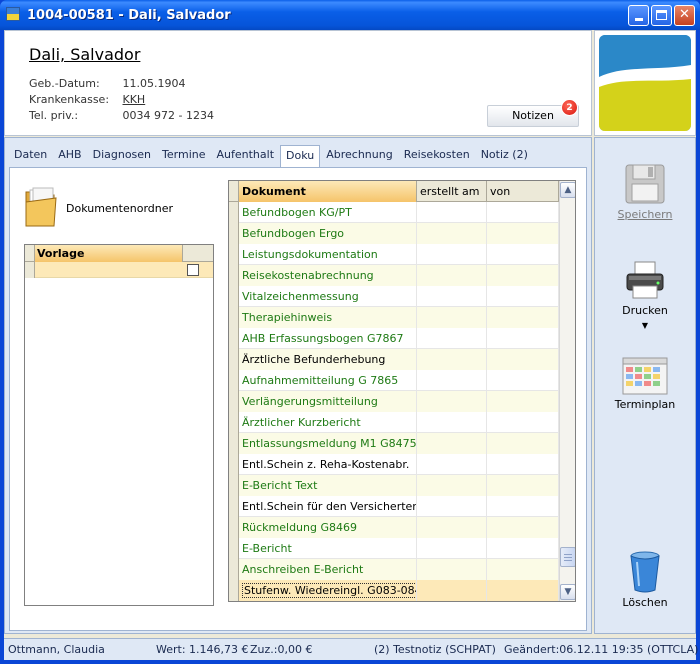 The width and height of the screenshot is (700, 664). What do you see at coordinates (645, 579) in the screenshot?
I see `delete-button: Löschen` at bounding box center [645, 579].